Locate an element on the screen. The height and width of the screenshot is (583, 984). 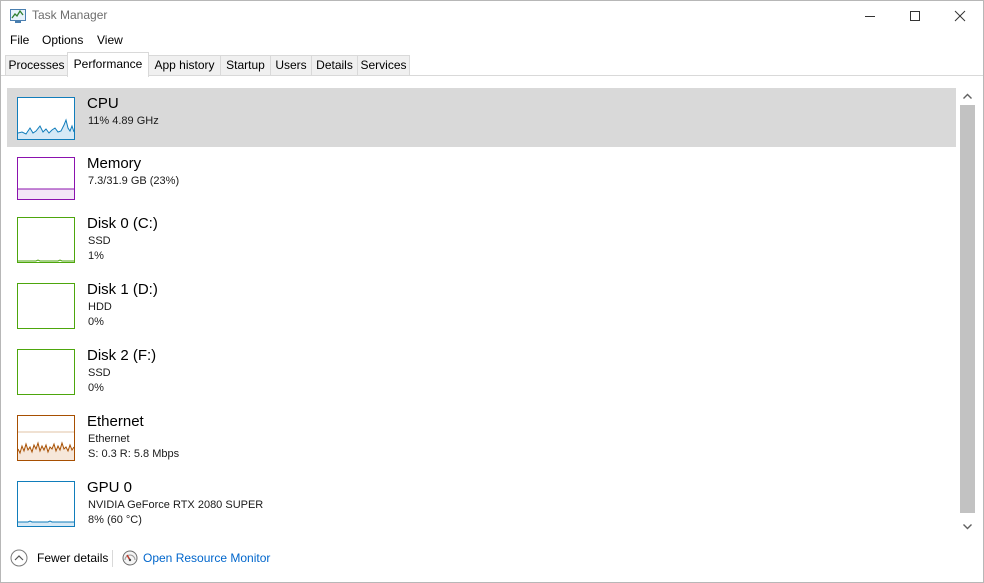
close-button is located at coordinates (960, 16).